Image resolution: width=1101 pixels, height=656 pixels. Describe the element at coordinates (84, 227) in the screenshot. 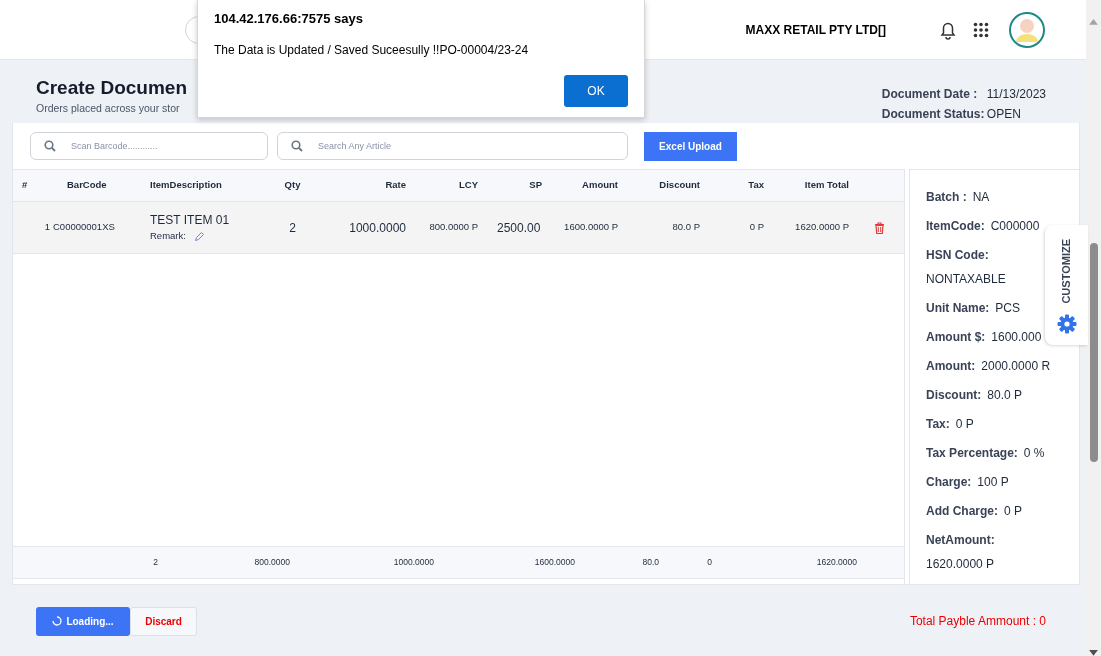

I see `table-cell-text: C00000001XS` at that location.